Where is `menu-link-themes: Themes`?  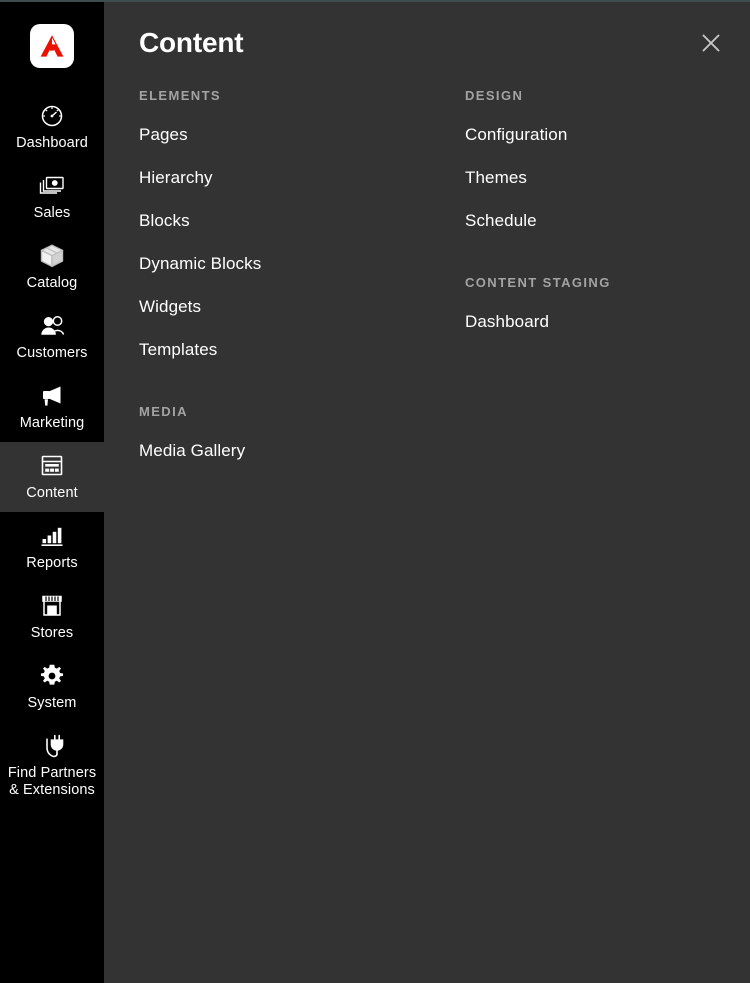 menu-link-themes: Themes is located at coordinates (605, 178).